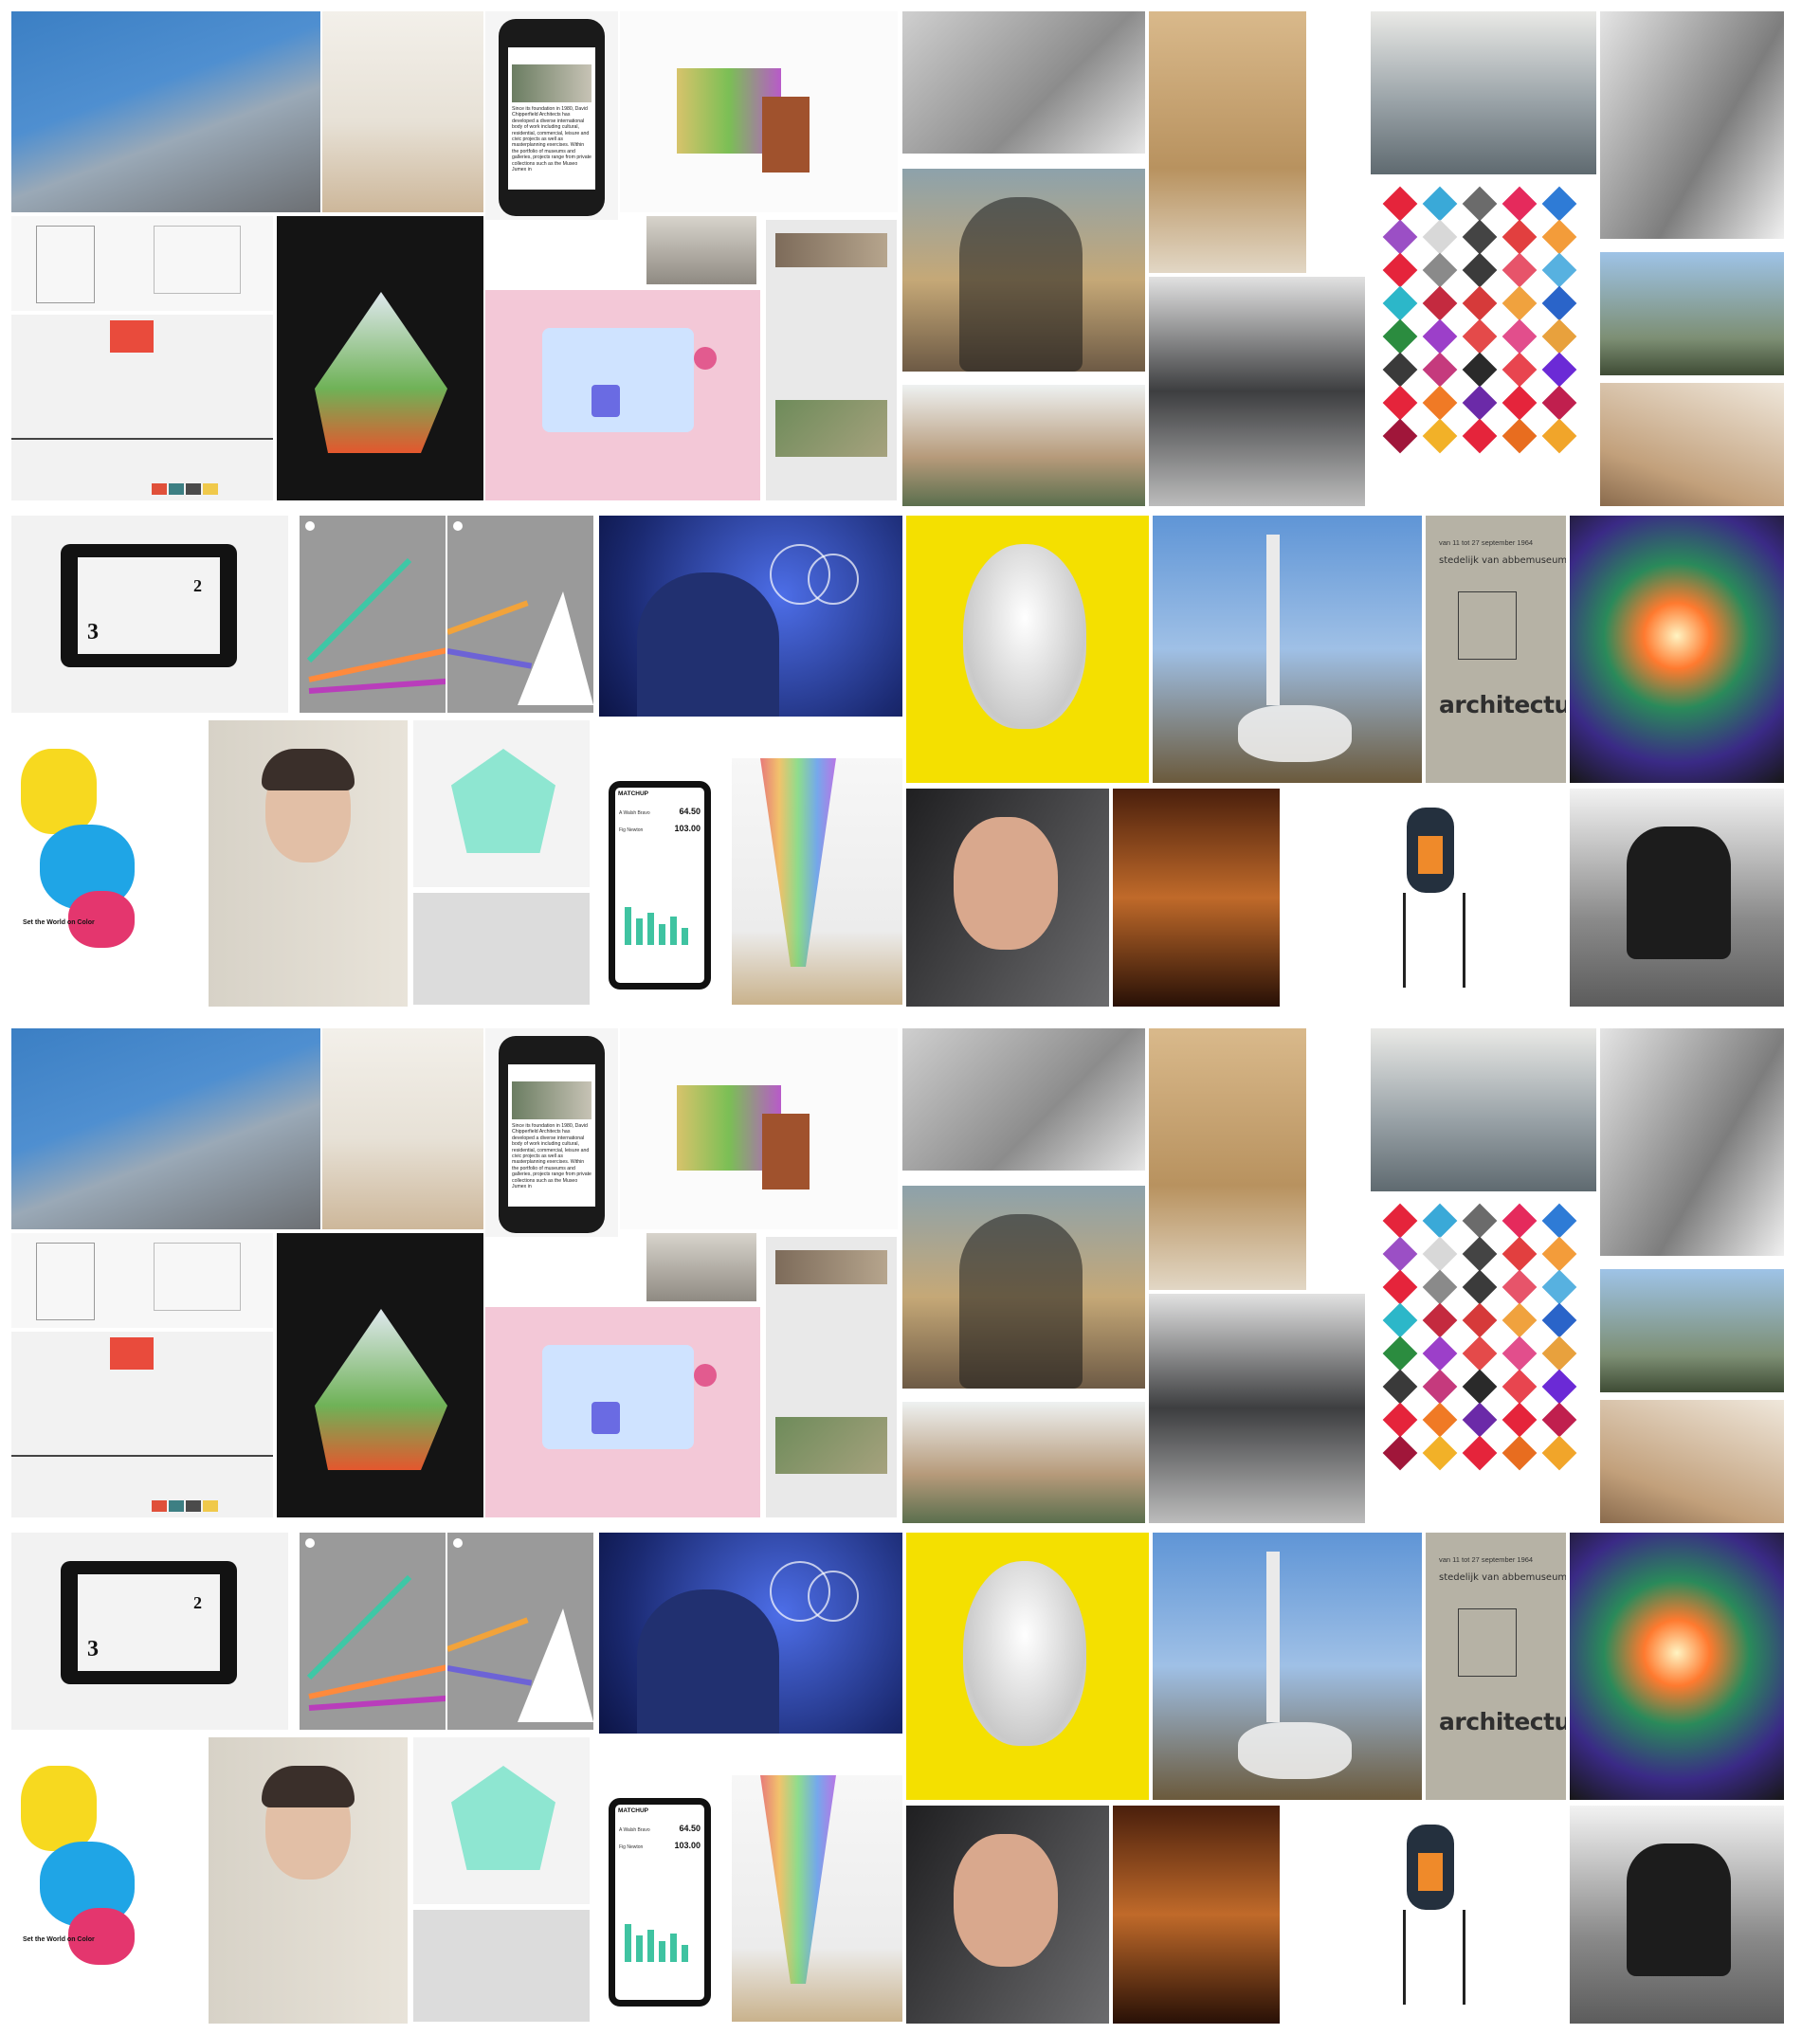 Image resolution: width=1820 pixels, height=2034 pixels. I want to click on phone-building-image, so click(552, 1100).